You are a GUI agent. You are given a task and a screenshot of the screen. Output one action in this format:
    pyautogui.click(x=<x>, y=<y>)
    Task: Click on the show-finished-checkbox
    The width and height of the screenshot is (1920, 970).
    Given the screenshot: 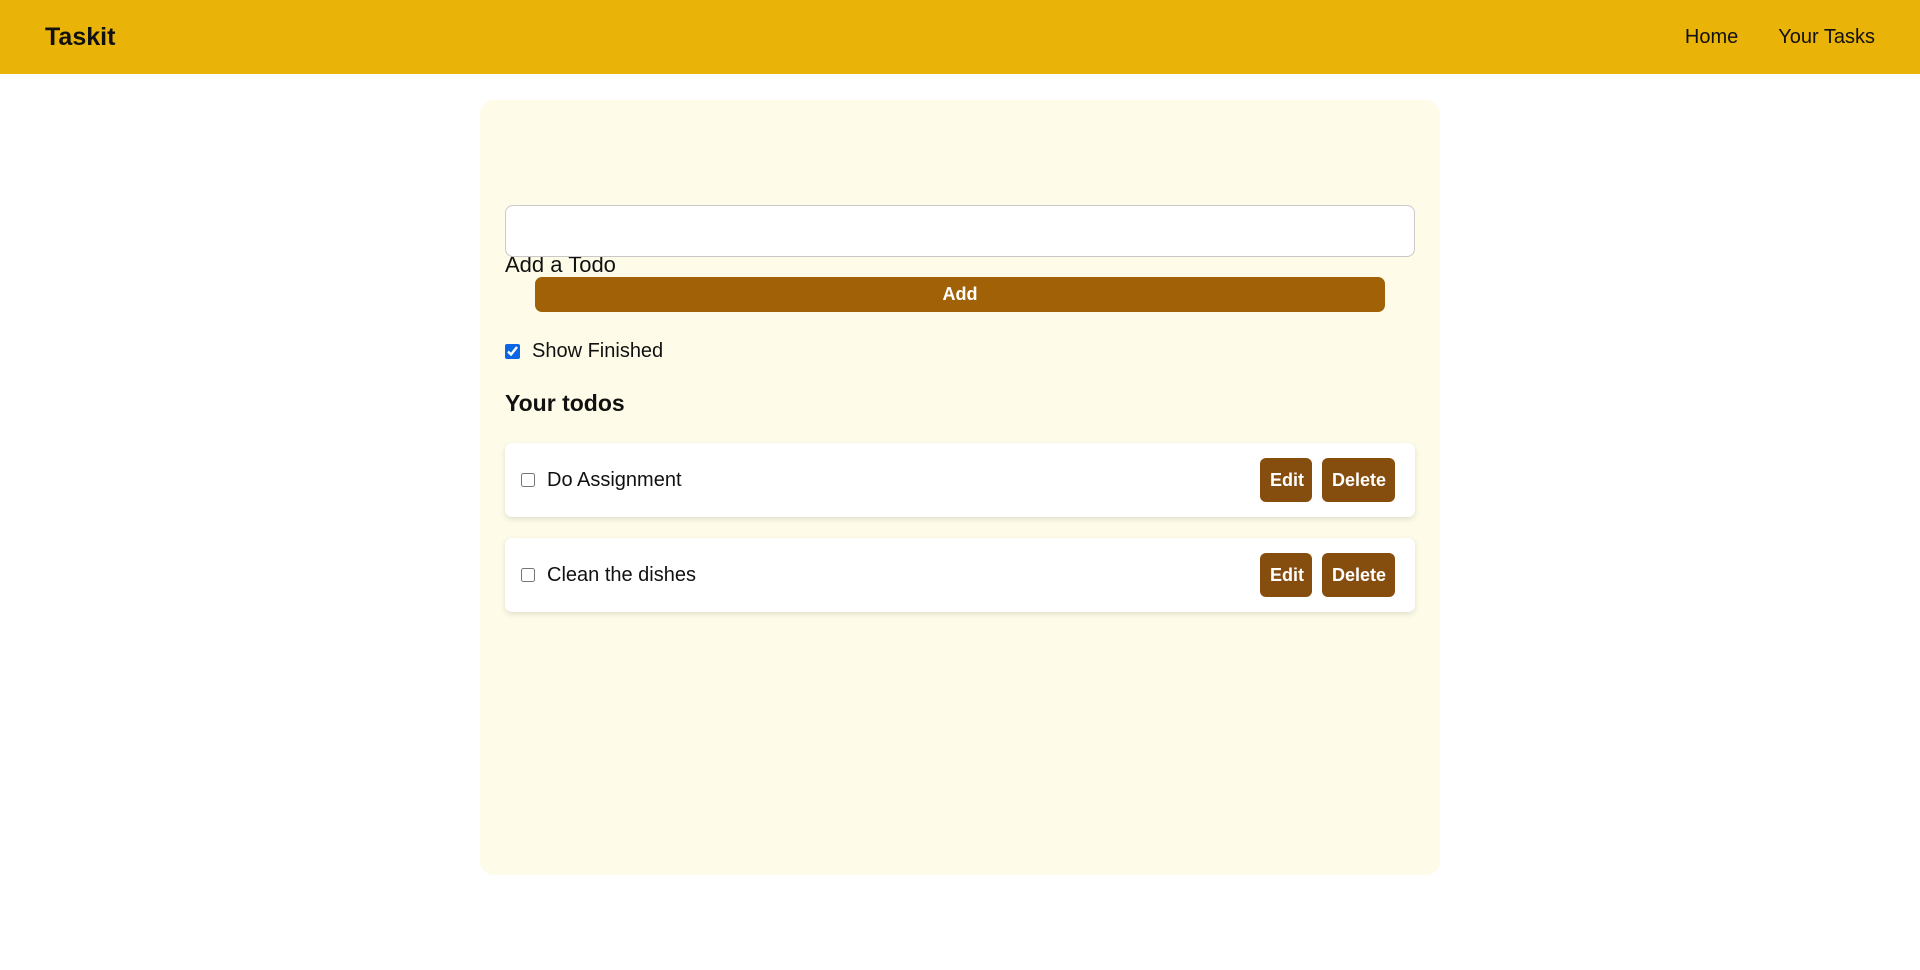 What is the action you would take?
    pyautogui.click(x=512, y=351)
    